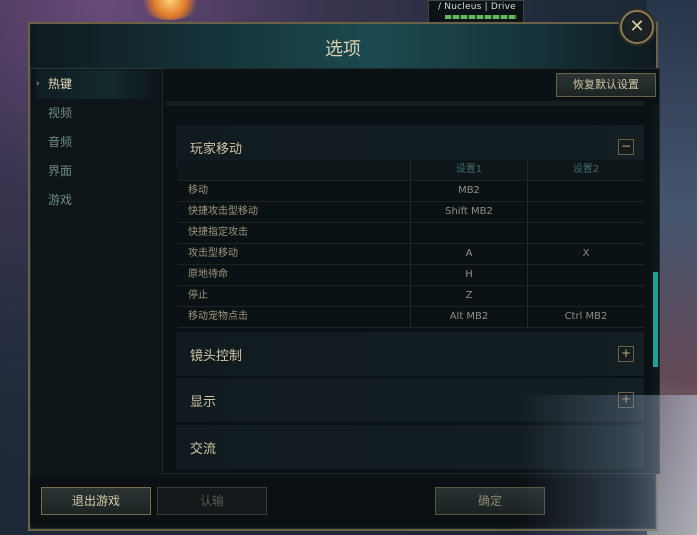 Image resolution: width=697 pixels, height=535 pixels. What do you see at coordinates (410, 400) in the screenshot?
I see `section-display: 显示 +` at bounding box center [410, 400].